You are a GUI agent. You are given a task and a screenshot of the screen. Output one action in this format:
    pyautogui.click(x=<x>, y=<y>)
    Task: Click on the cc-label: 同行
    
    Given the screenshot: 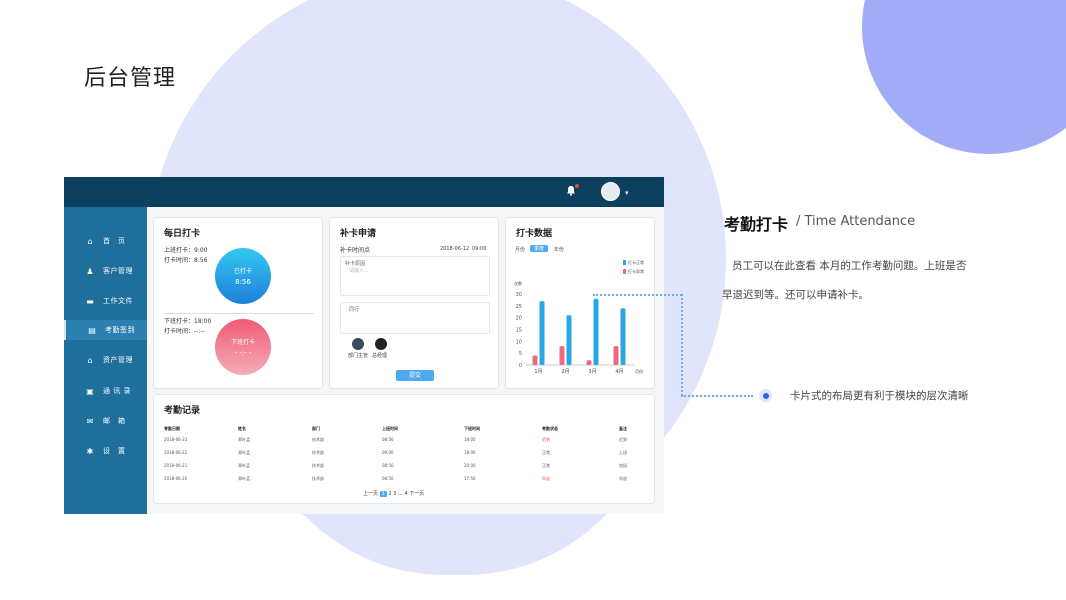 What is the action you would take?
    pyautogui.click(x=354, y=310)
    